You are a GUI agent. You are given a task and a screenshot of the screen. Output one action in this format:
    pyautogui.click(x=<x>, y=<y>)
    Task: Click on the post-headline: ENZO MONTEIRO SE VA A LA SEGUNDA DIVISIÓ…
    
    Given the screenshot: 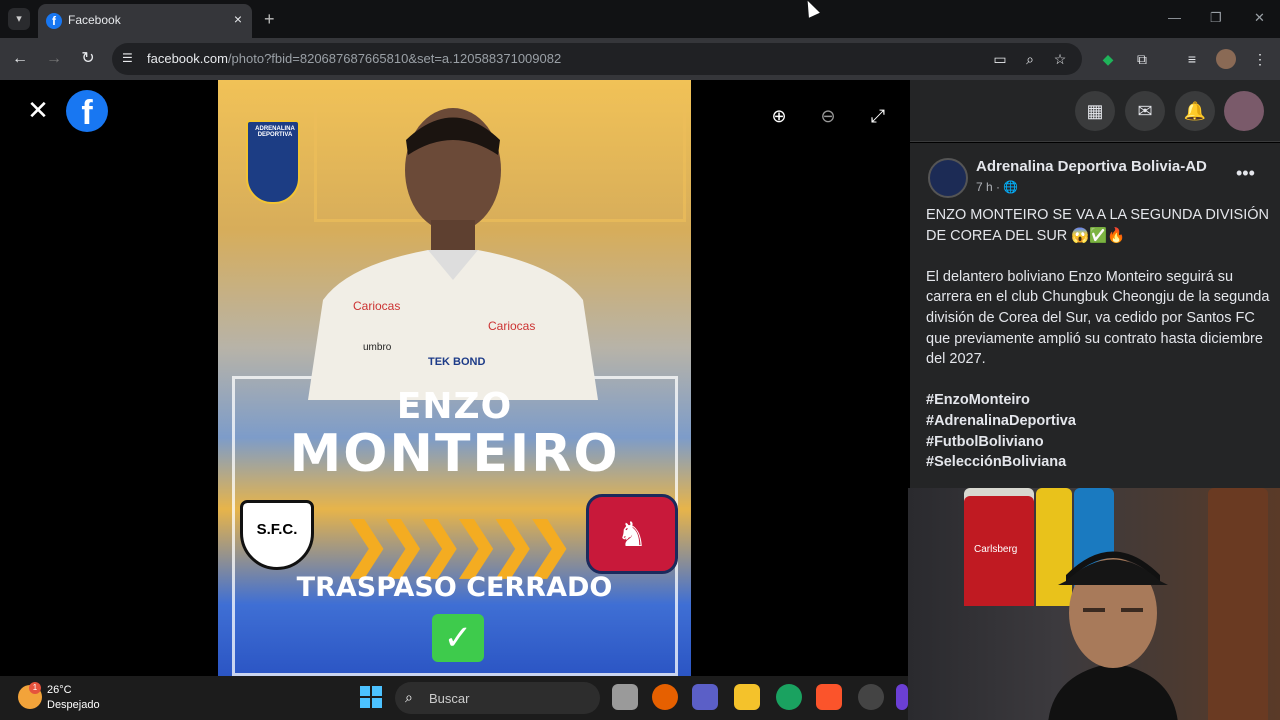 What is the action you would take?
    pyautogui.click(x=1097, y=225)
    